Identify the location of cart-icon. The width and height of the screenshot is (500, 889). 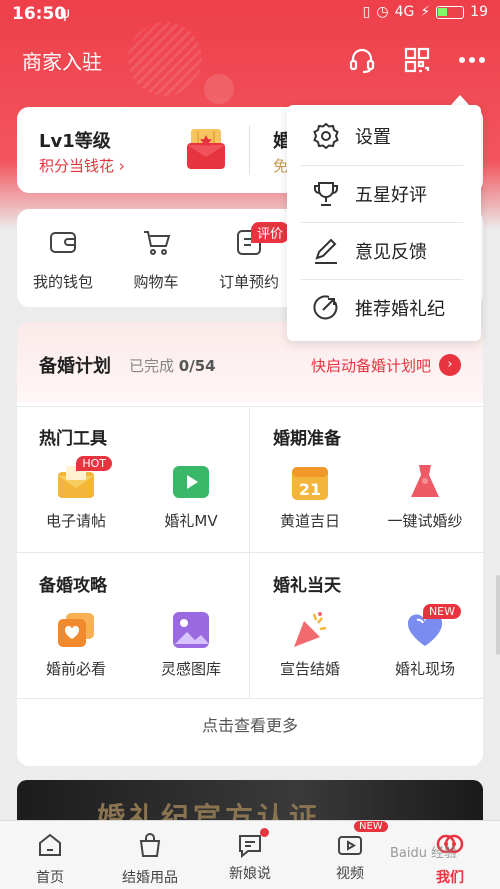
(157, 243).